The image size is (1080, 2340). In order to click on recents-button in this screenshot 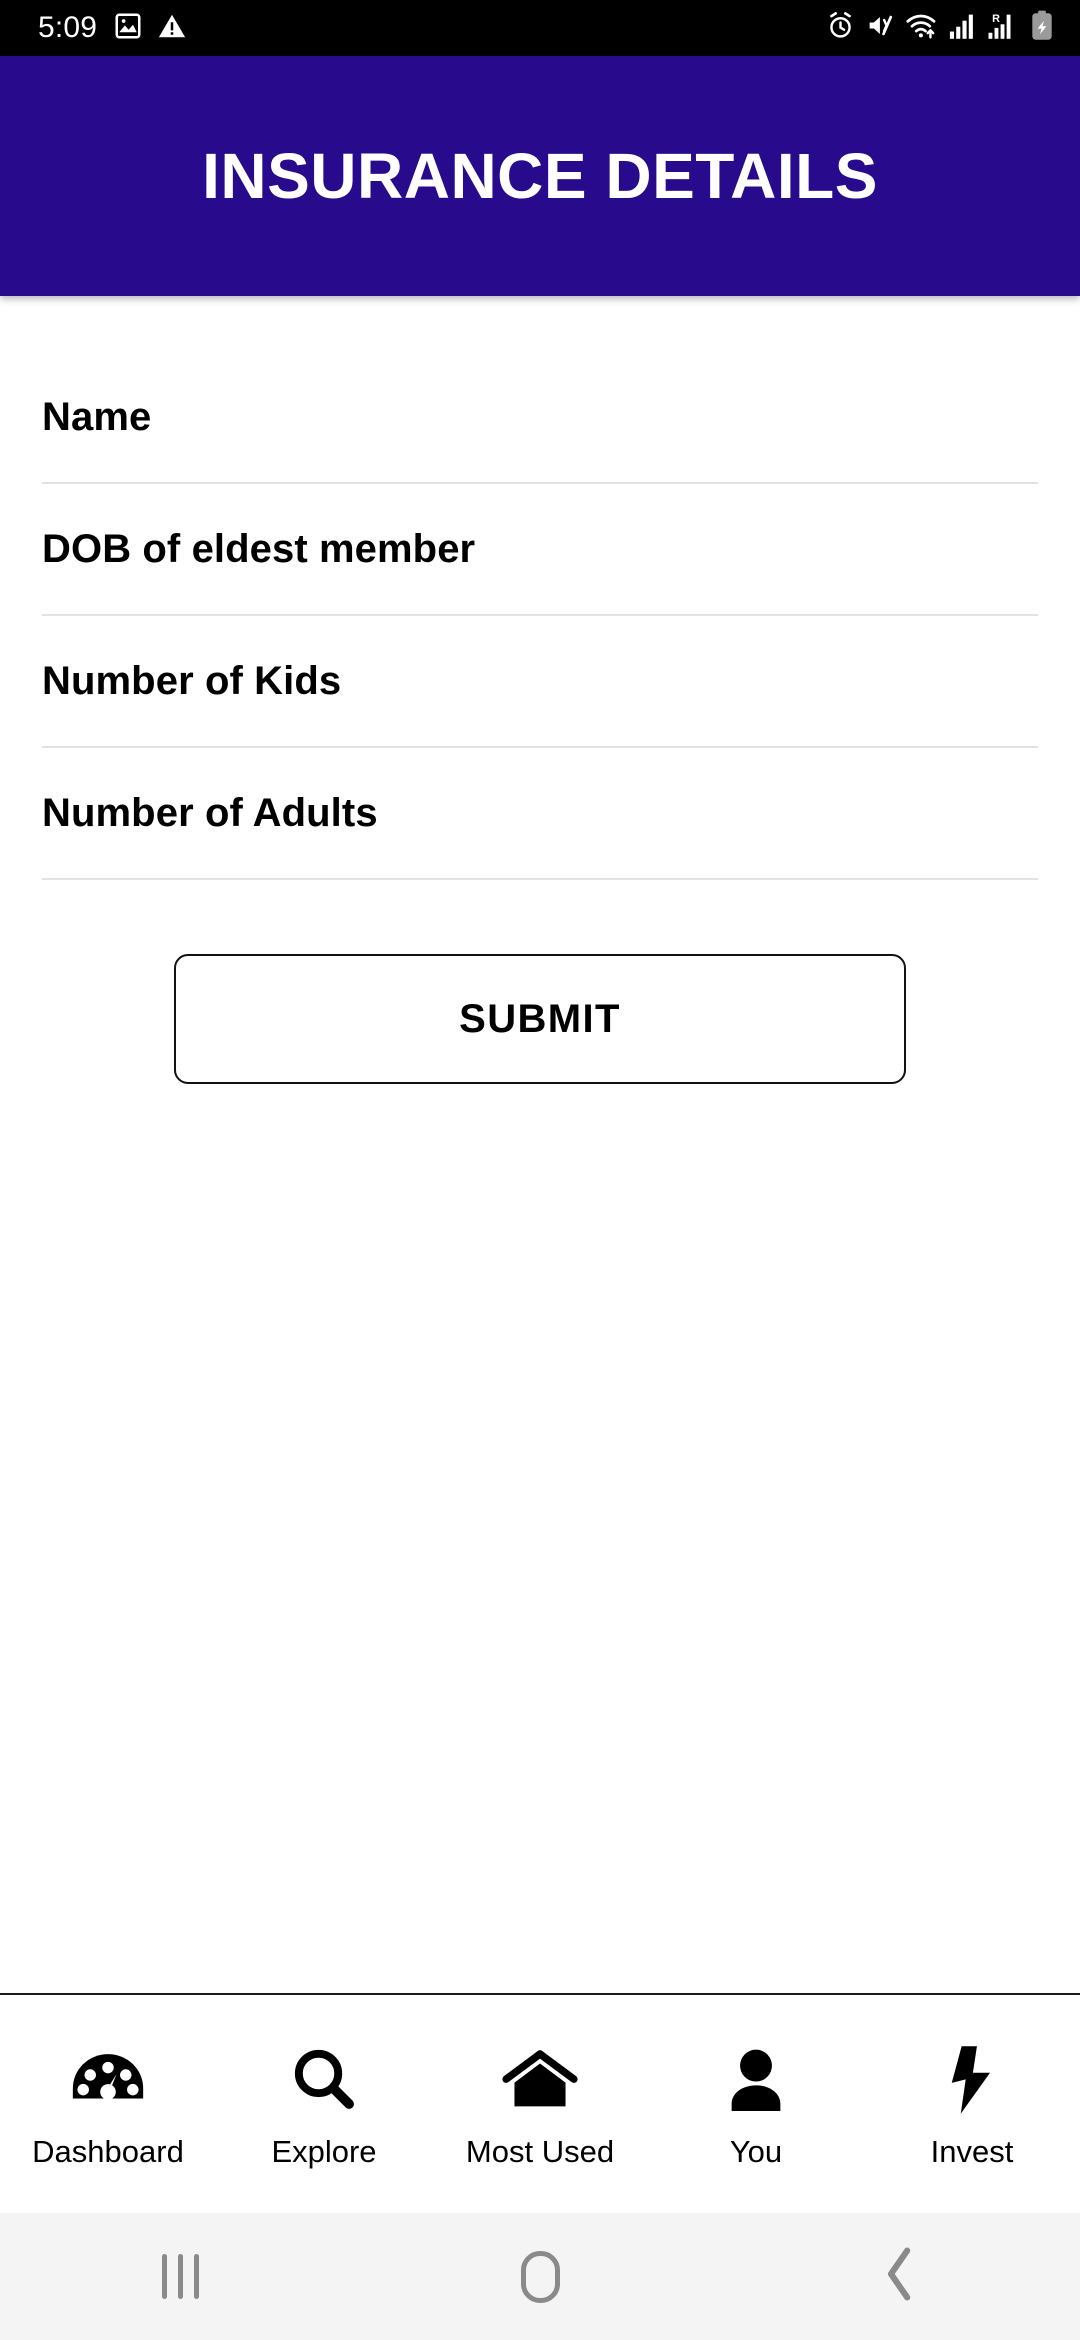, I will do `click(180, 2276)`.